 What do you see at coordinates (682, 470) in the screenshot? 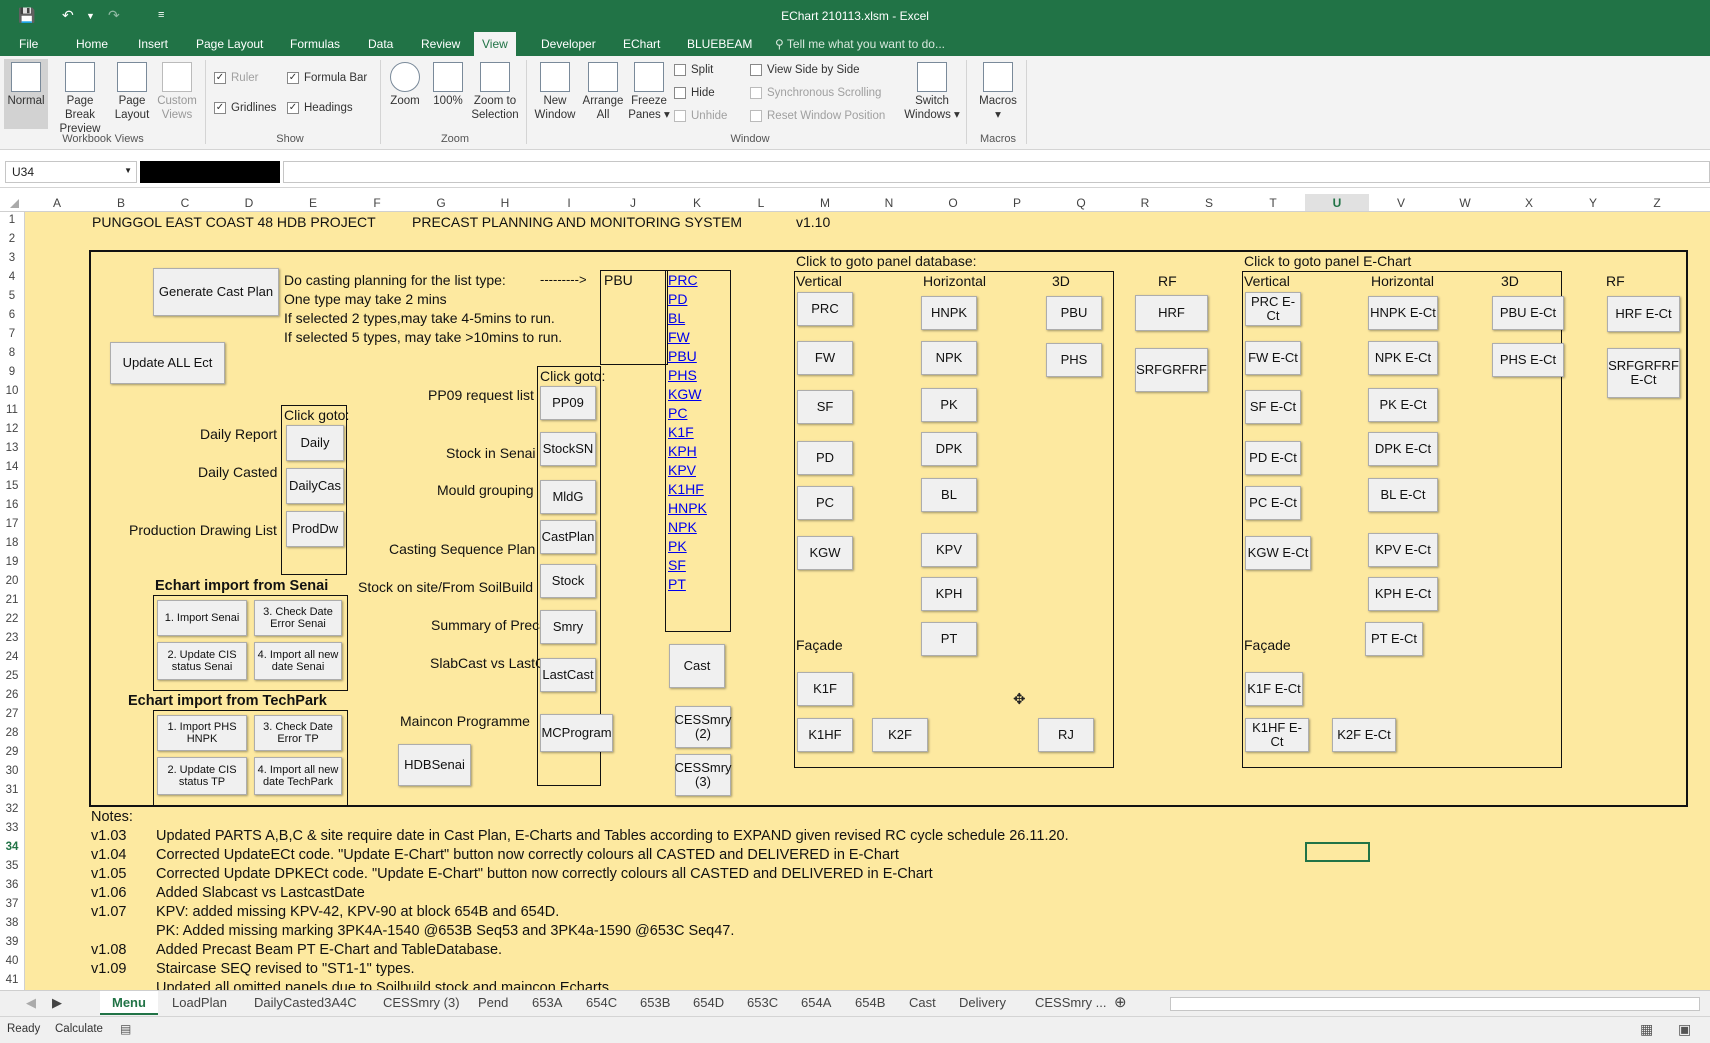
I see `type-link: KPV` at bounding box center [682, 470].